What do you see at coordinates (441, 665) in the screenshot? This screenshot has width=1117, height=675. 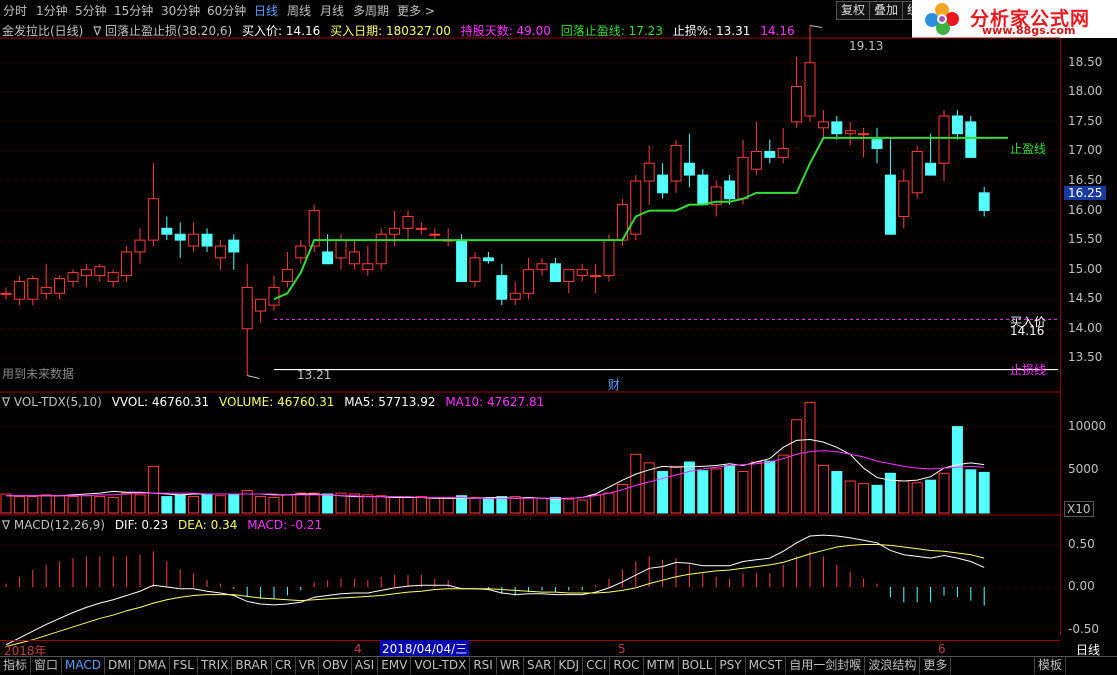 I see `bottom-tab: VOL-TDX` at bounding box center [441, 665].